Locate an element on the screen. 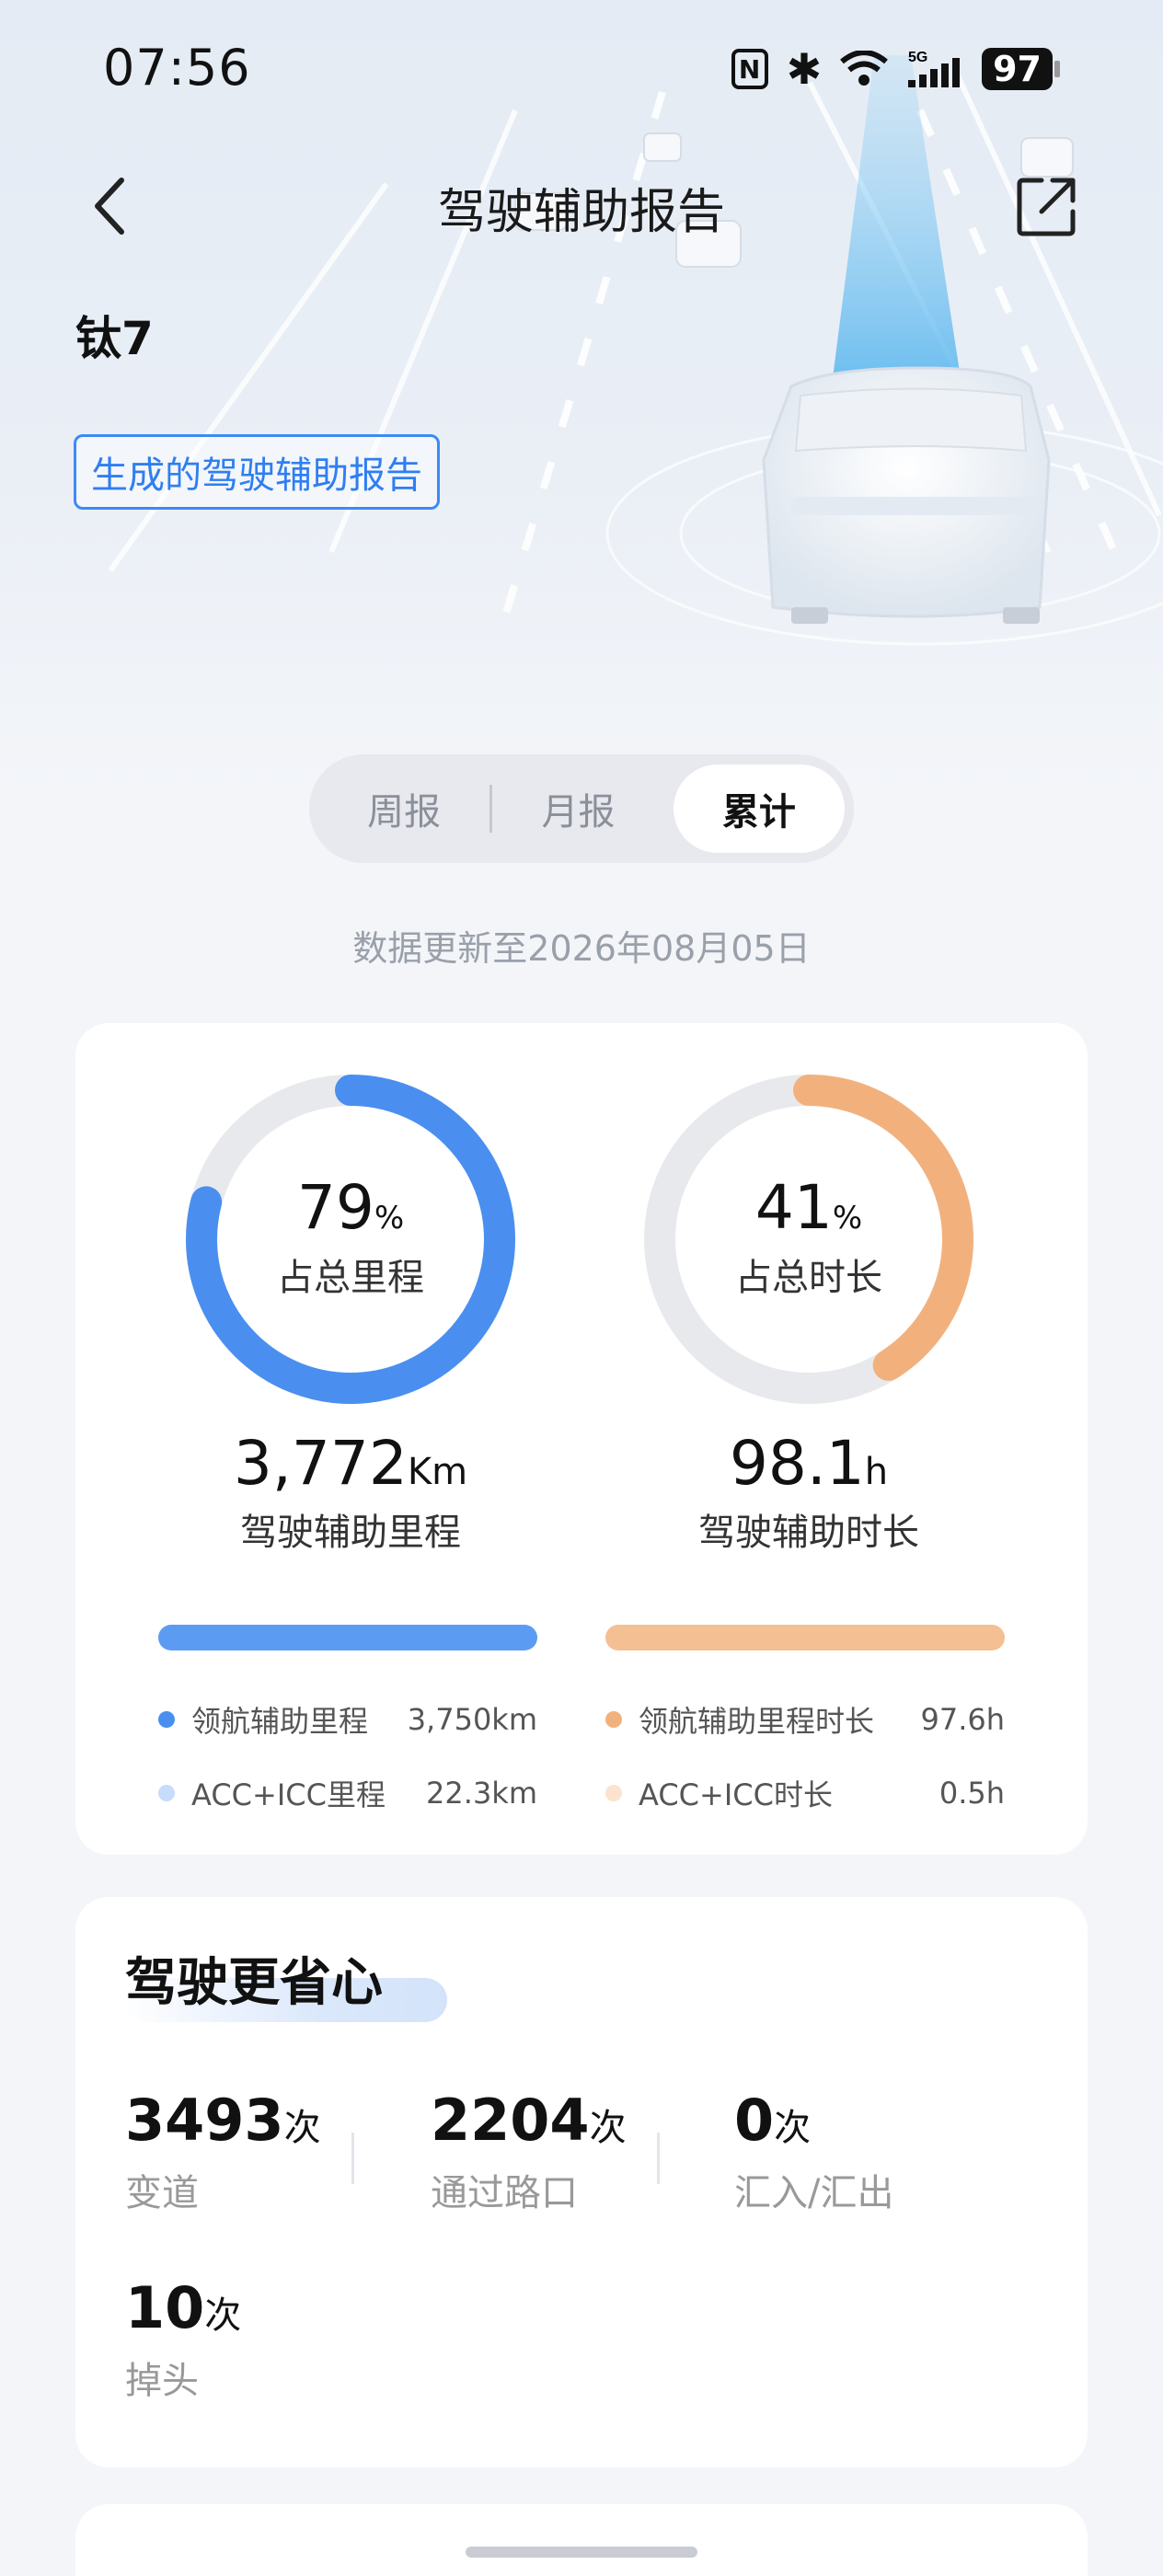 This screenshot has width=1163, height=2576. status-bar: 07:56 N ✱ 5G 97 is located at coordinates (581, 69).